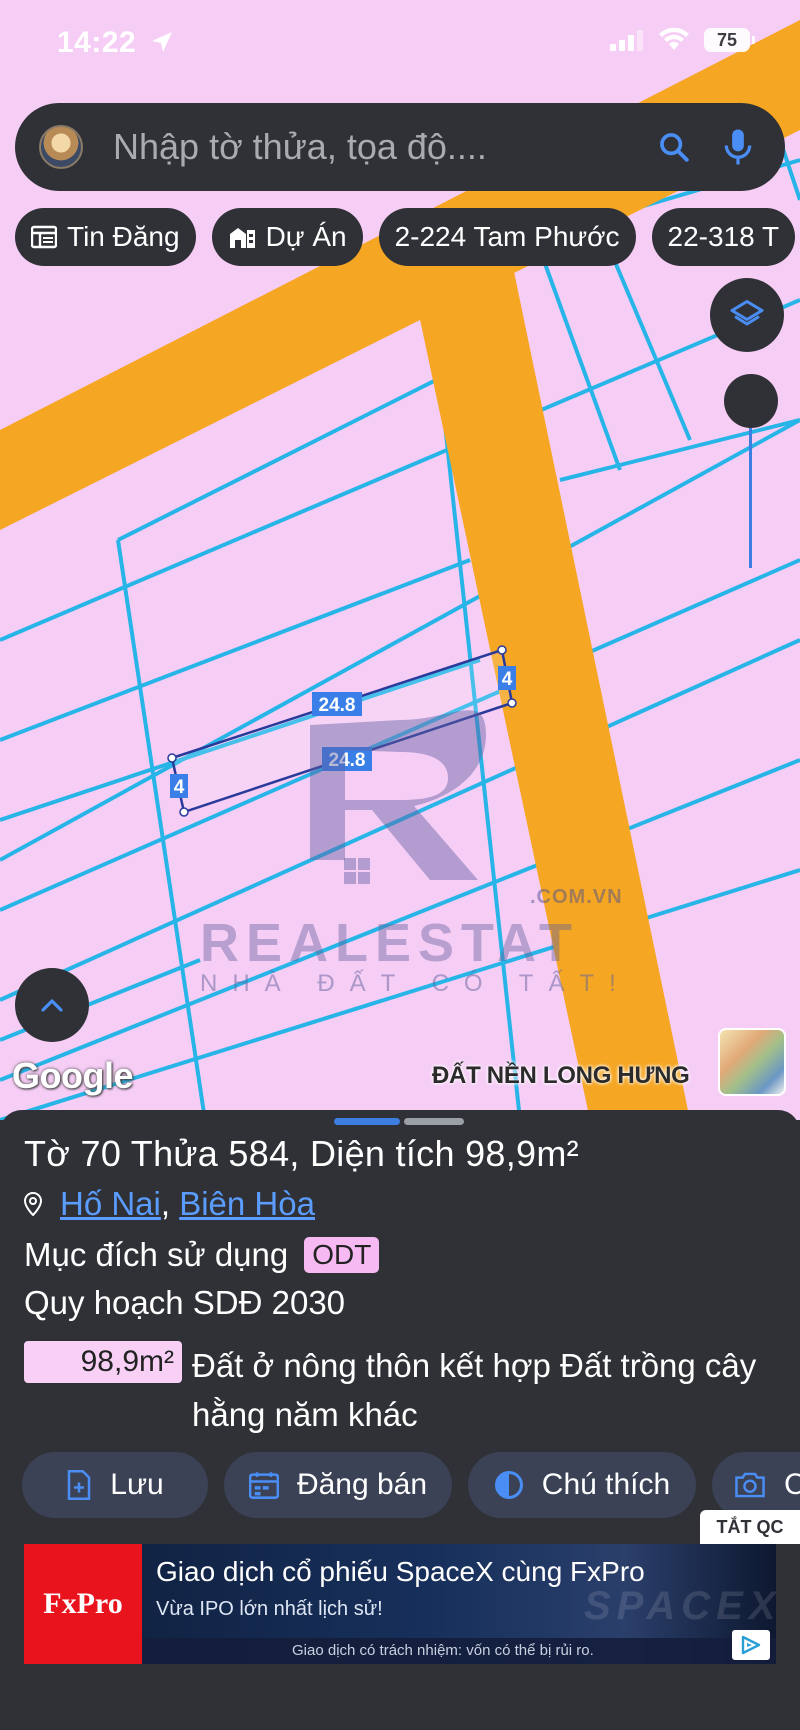  I want to click on quick-chips: Tin Đăng Dự Án 2-224 Tam Phước 22-318 T, so click(407, 237).